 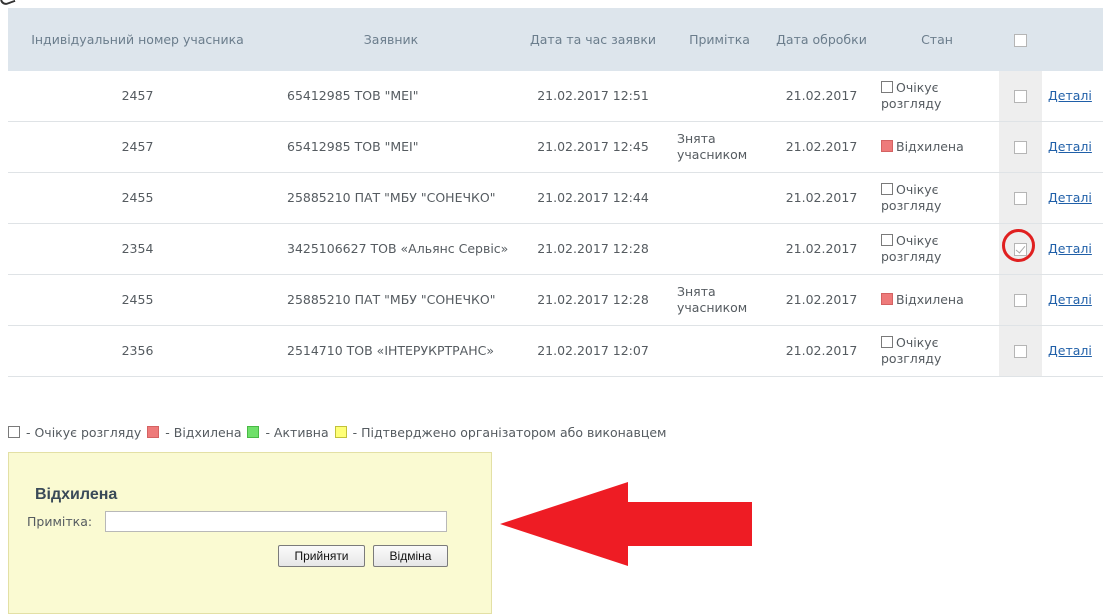 I want to click on cell-applicant: 3425106627 ТОВ «Альянс Сервіс», so click(x=391, y=249).